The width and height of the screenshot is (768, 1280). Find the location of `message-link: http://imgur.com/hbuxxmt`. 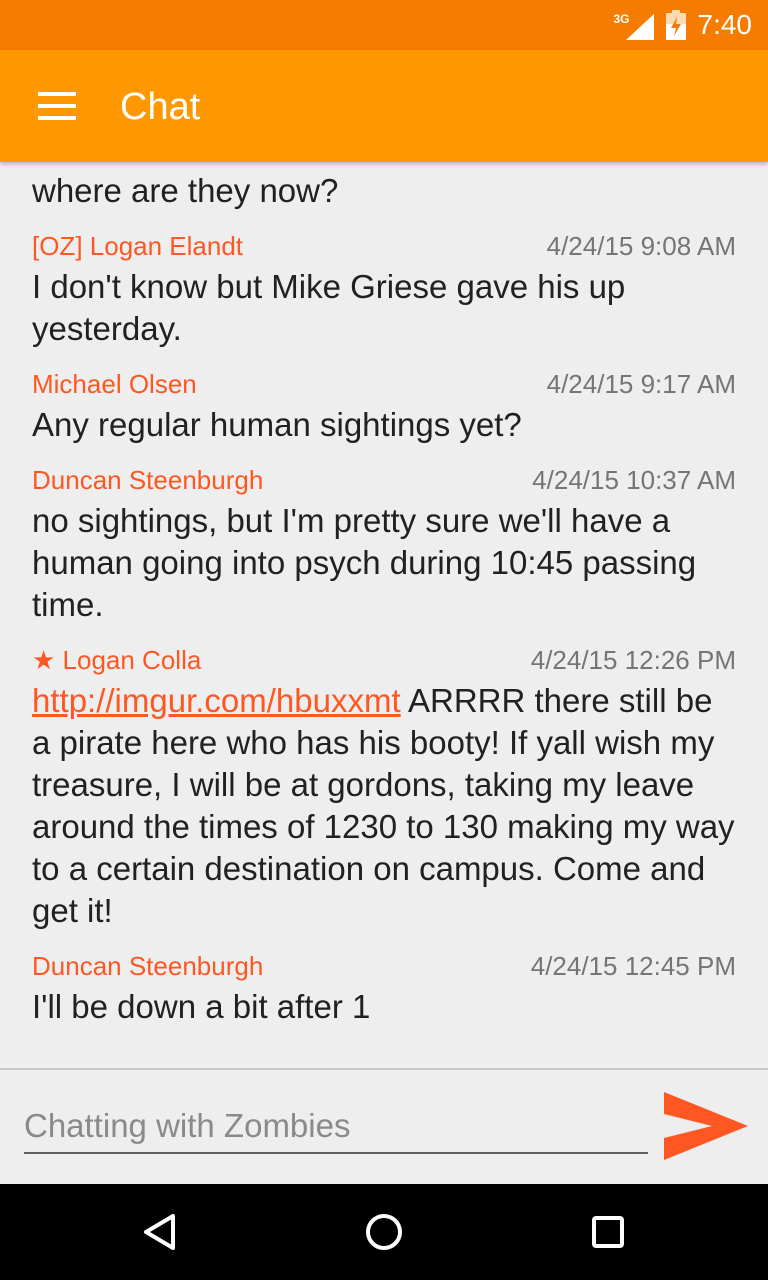

message-link: http://imgur.com/hbuxxmt is located at coordinates (216, 700).